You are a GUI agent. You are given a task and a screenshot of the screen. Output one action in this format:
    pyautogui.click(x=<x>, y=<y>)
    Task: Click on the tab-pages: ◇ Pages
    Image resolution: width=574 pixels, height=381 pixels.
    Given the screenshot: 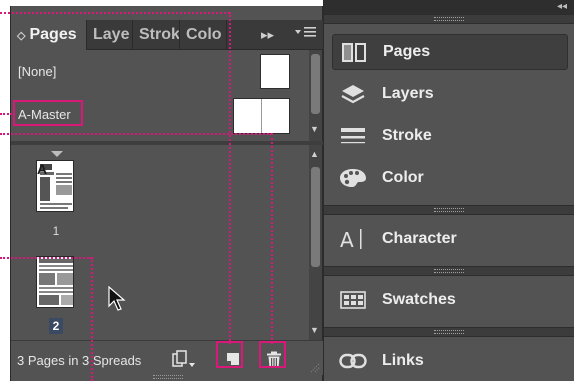 What is the action you would take?
    pyautogui.click(x=49, y=35)
    